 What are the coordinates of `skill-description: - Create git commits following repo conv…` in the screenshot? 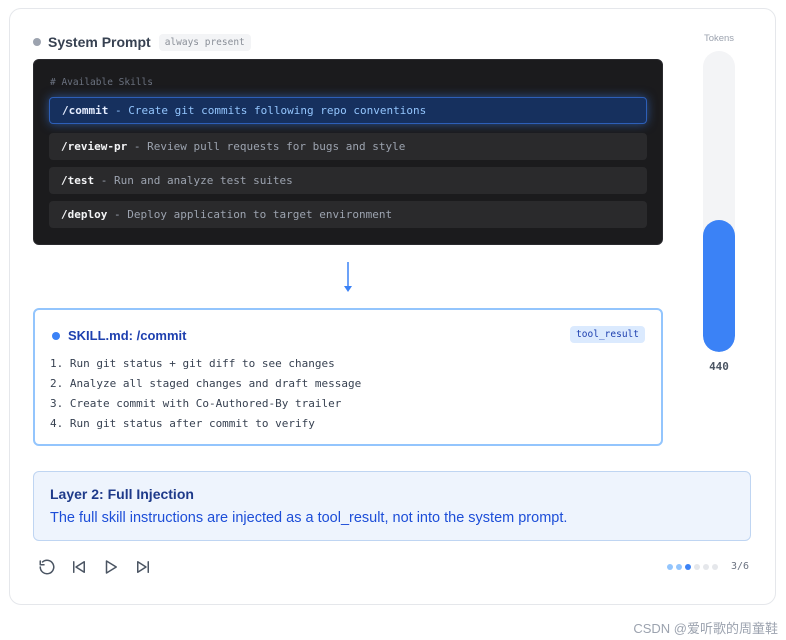 It's located at (267, 110).